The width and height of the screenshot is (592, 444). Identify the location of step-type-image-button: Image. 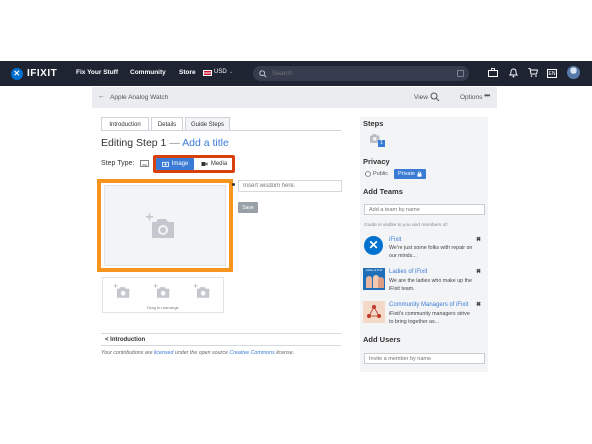
(175, 164).